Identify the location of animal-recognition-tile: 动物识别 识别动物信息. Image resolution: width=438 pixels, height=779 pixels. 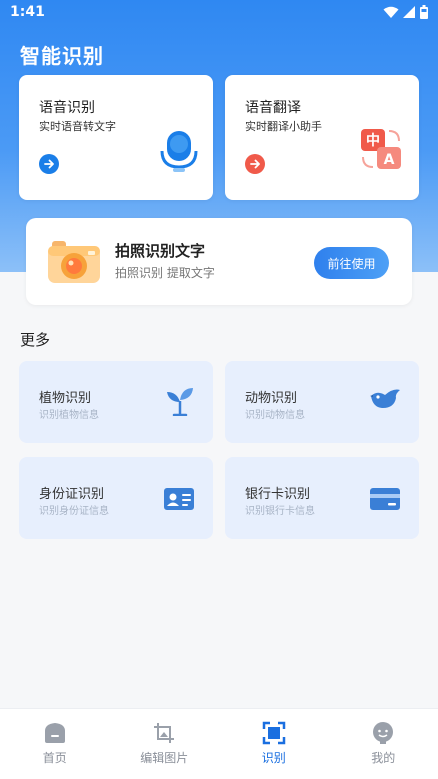
(322, 402).